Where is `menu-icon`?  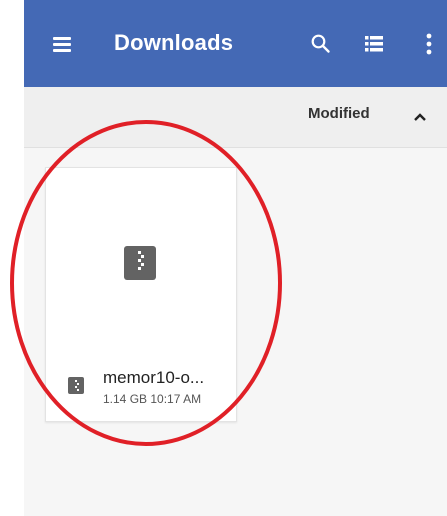 menu-icon is located at coordinates (63, 44).